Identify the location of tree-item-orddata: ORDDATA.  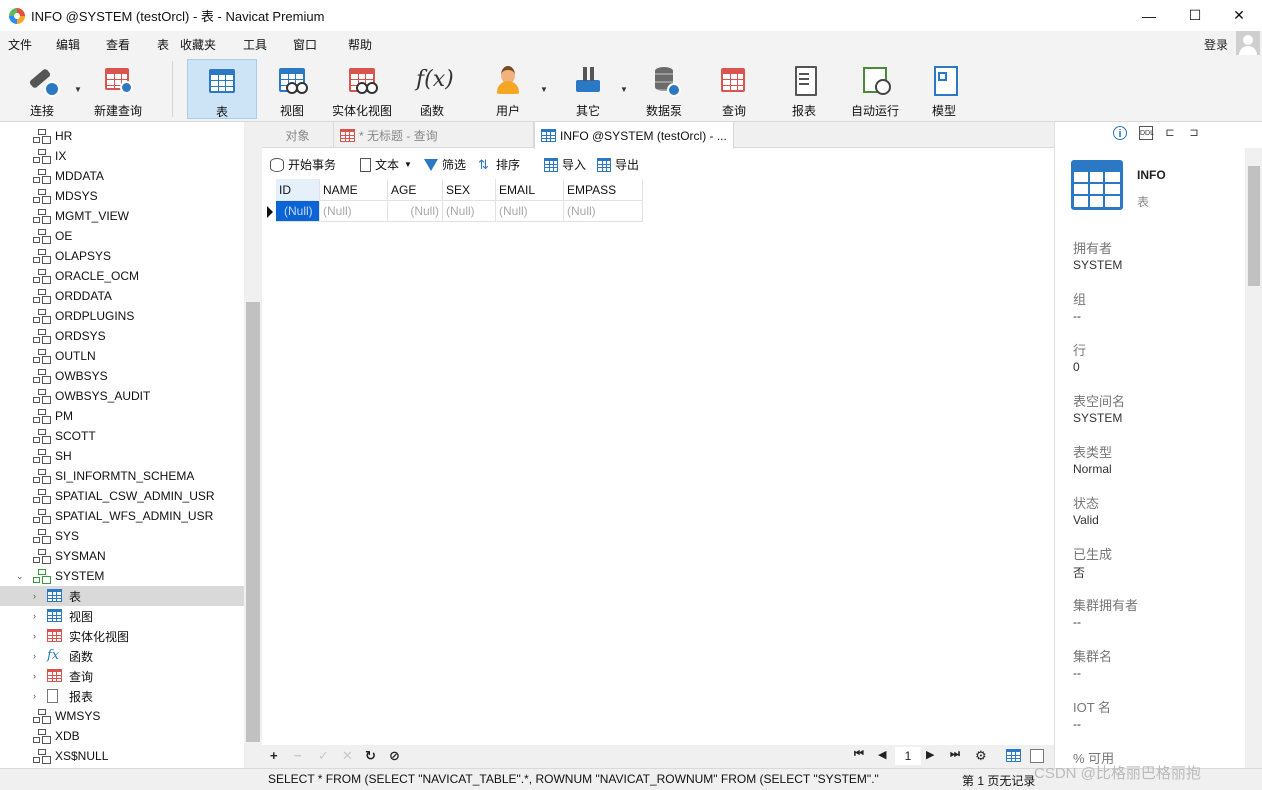
(122, 296).